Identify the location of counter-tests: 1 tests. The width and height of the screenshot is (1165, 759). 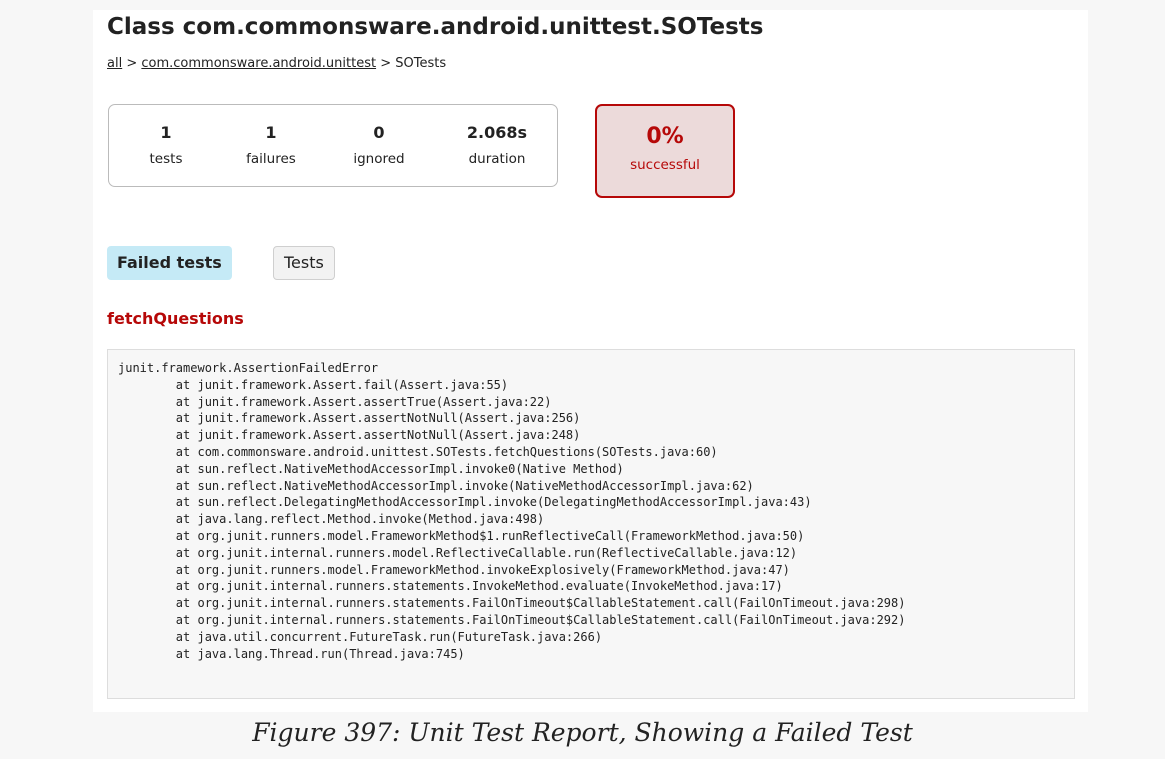
(166, 145).